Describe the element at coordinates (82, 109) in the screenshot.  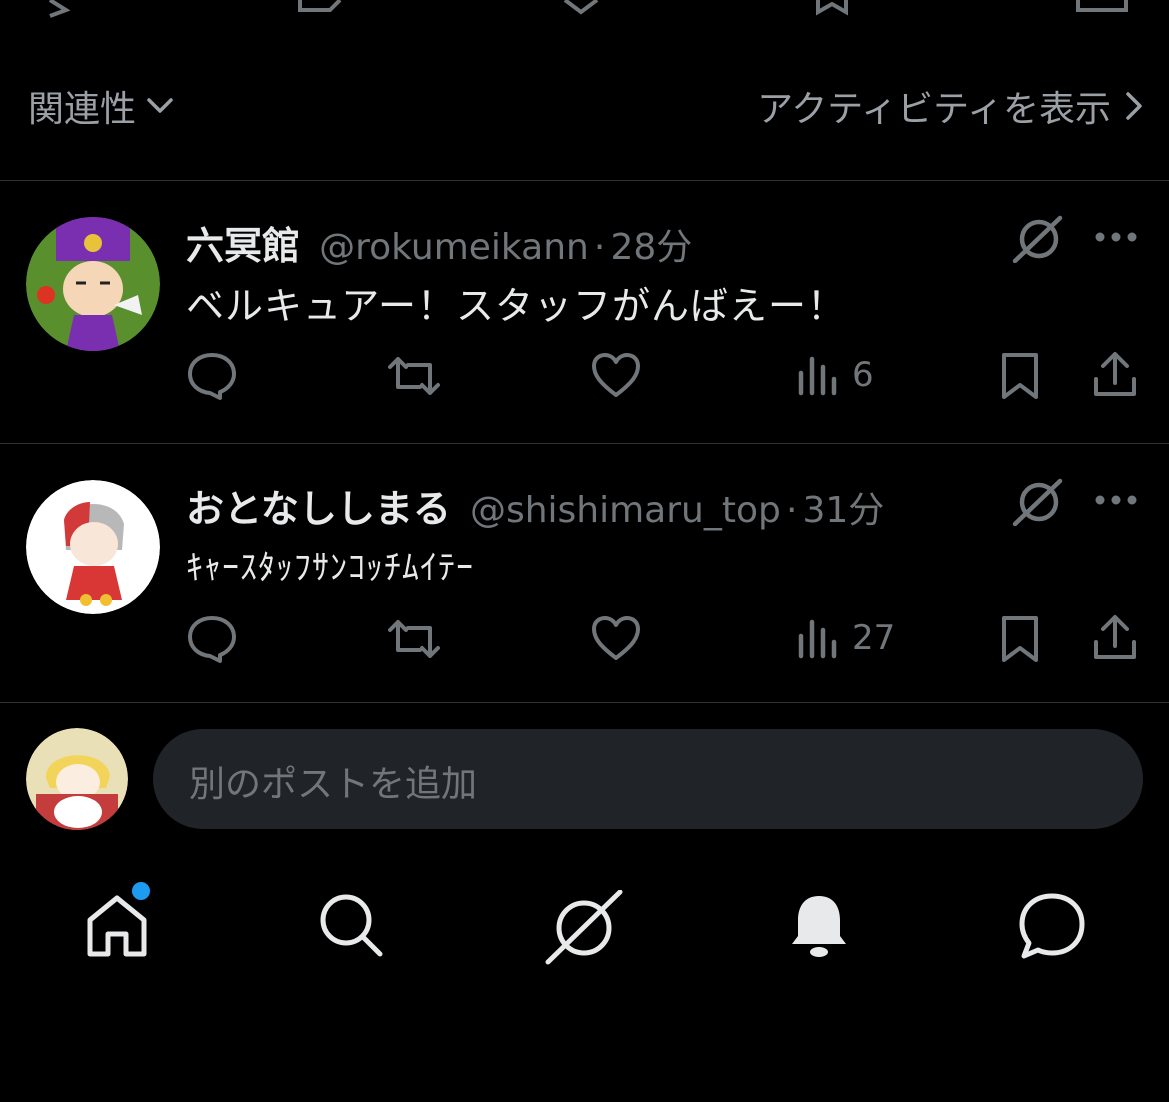
I see `sort-label: 関連性` at that location.